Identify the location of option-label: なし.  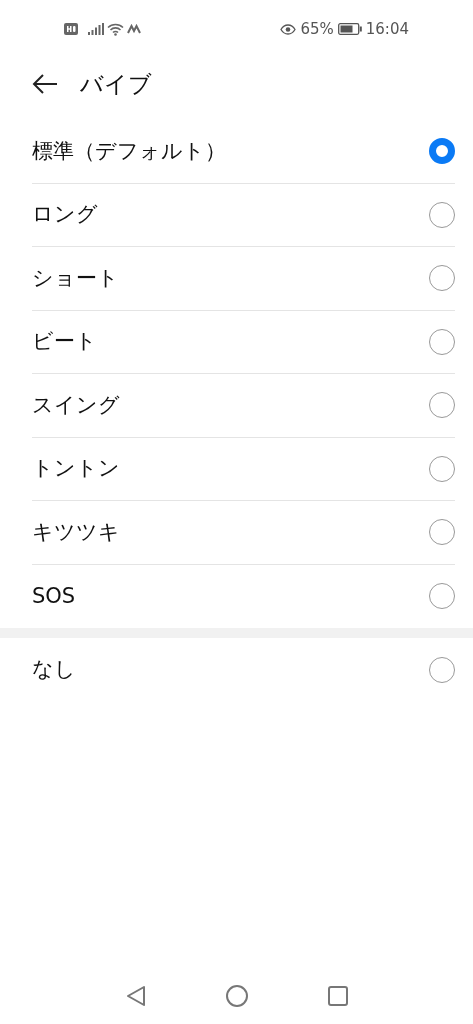
(54, 669).